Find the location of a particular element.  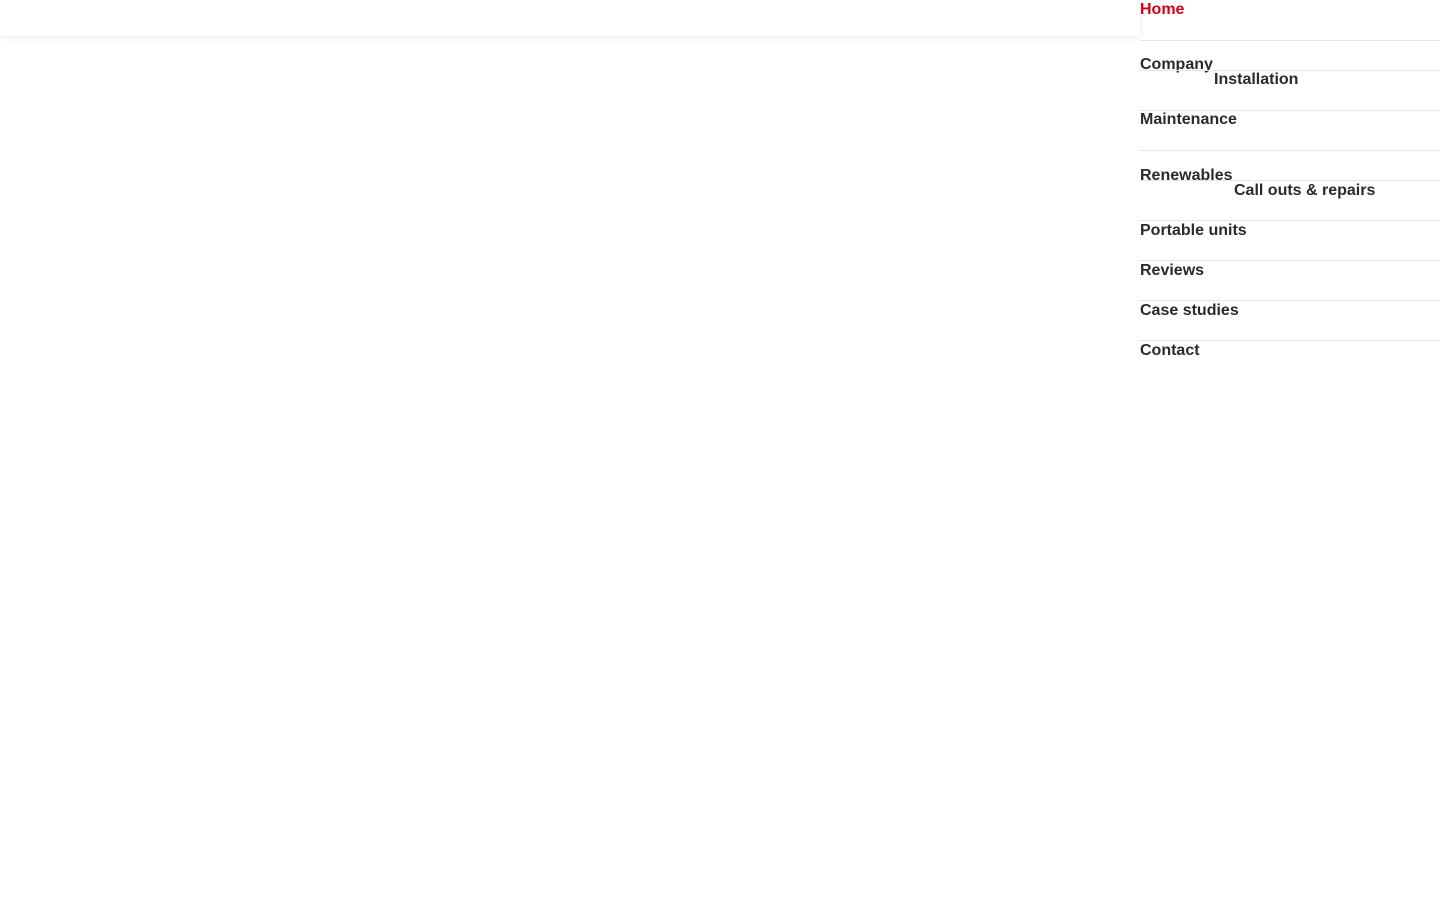

nav-link-company: Company is located at coordinates (1176, 65).